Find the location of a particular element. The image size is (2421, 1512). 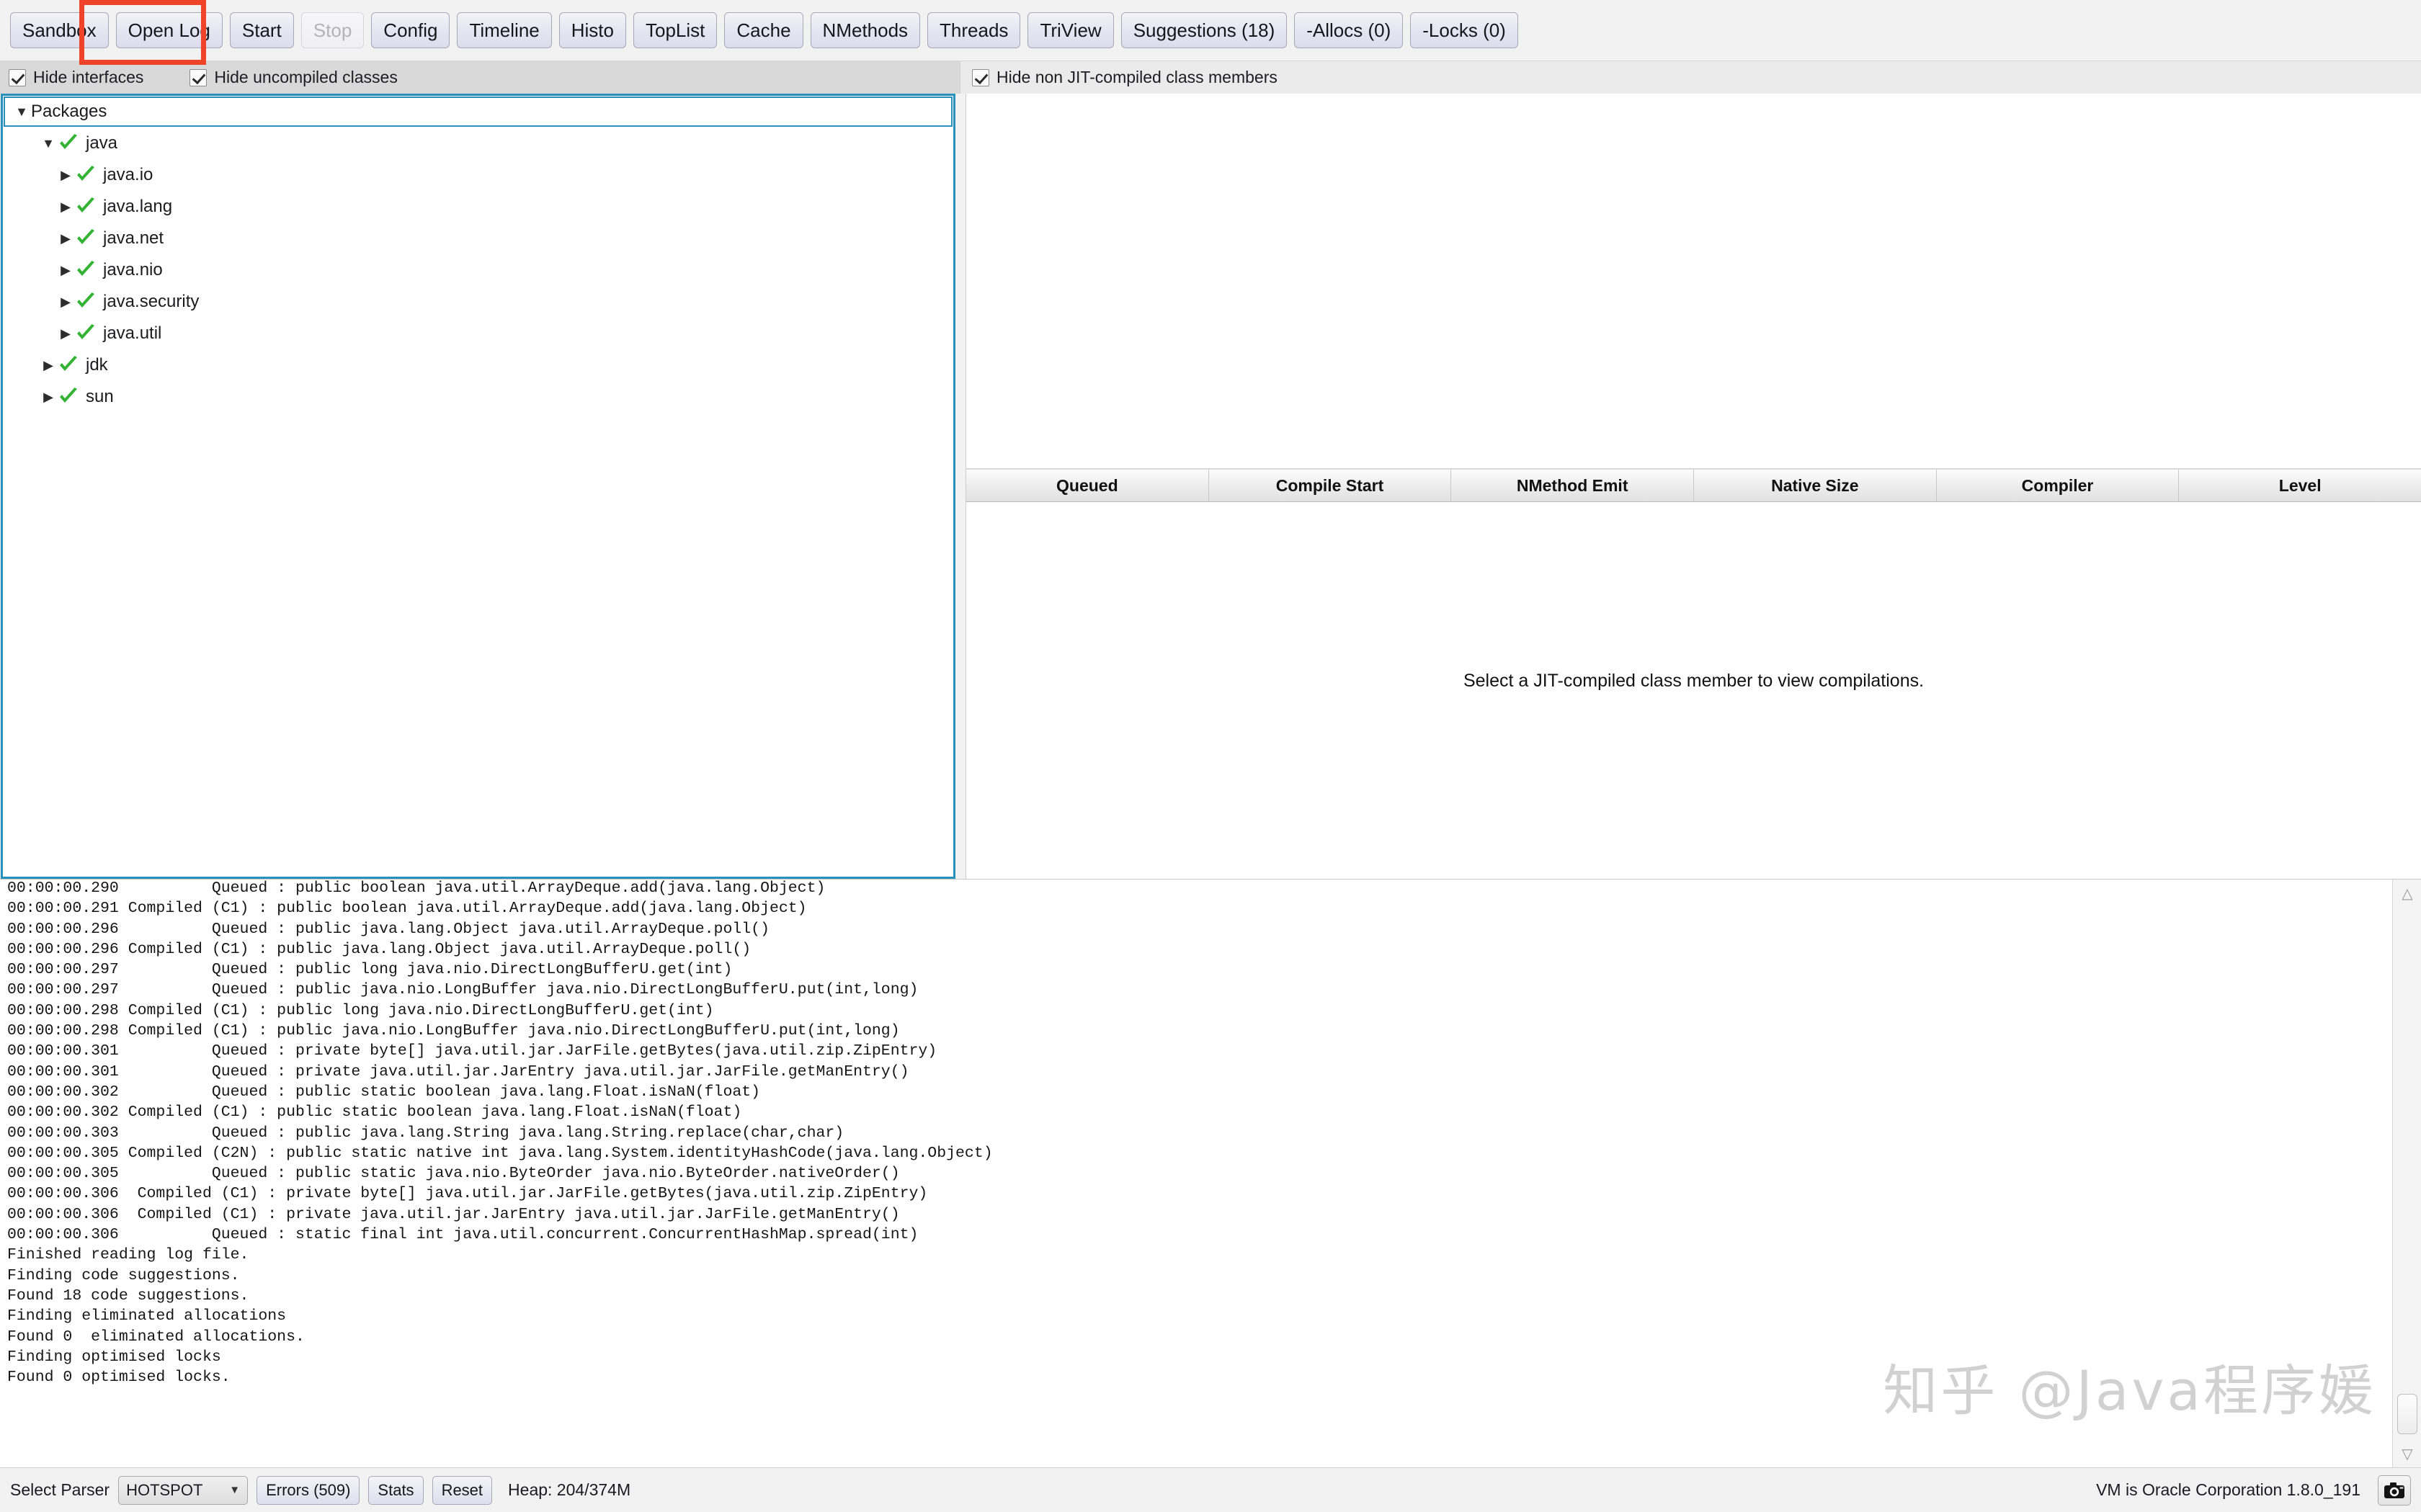

tree-node-packages: ▼ Packages is located at coordinates (478, 112).